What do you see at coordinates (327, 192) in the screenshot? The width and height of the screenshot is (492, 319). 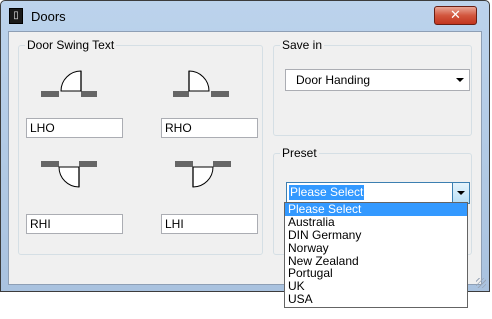 I see `preset-selected-value: Please Select` at bounding box center [327, 192].